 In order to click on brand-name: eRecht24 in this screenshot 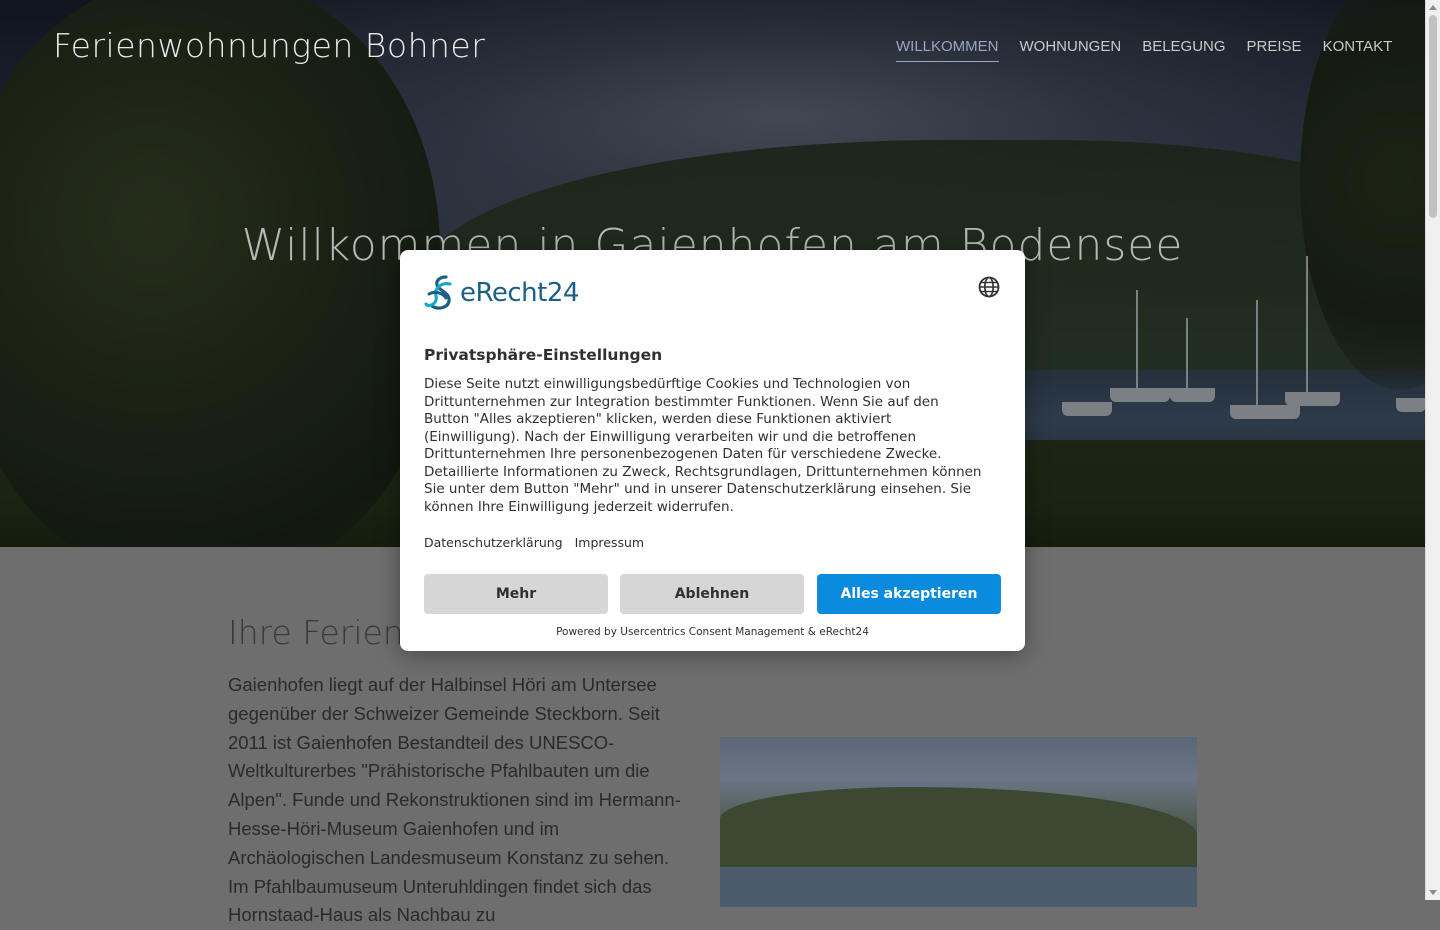, I will do `click(519, 293)`.